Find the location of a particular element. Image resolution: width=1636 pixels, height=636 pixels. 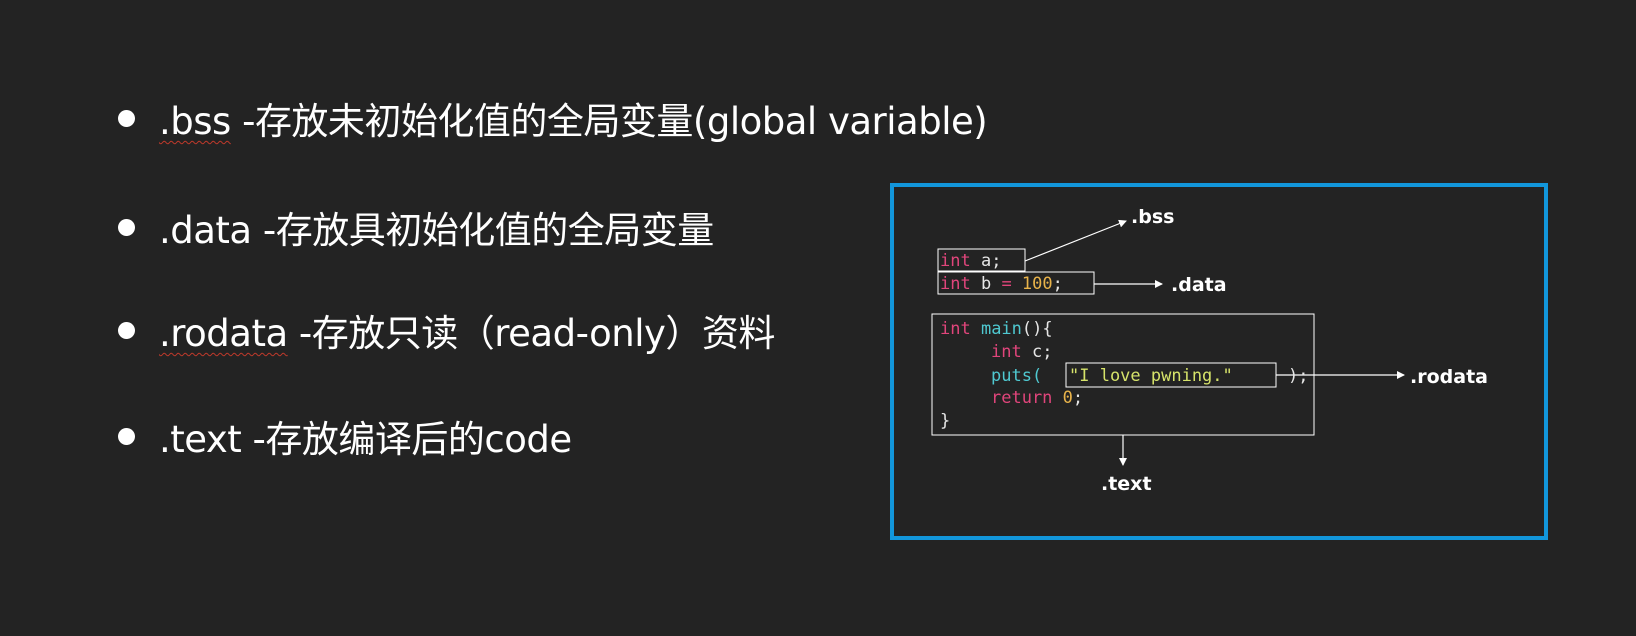

code-line-puts: puts( is located at coordinates (1016, 376).